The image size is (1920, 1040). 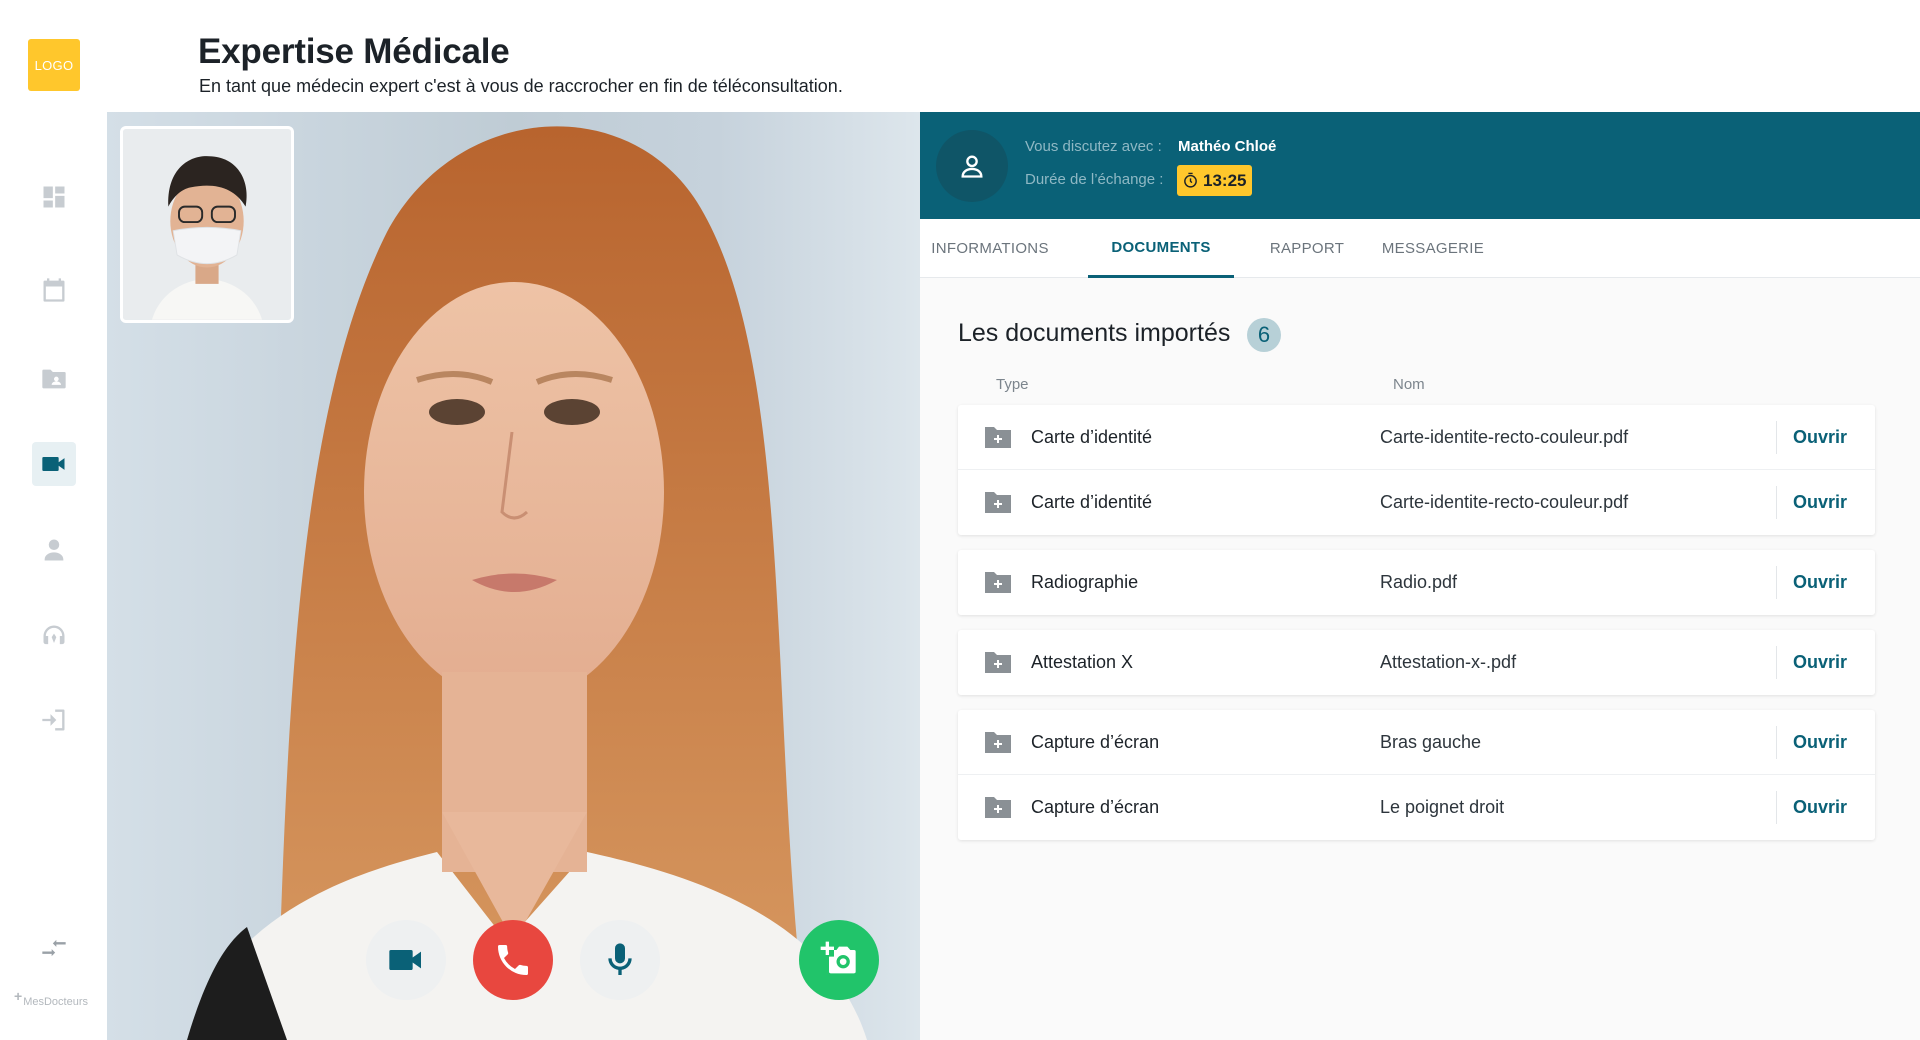 I want to click on sidebar-item-profile, so click(x=54, y=550).